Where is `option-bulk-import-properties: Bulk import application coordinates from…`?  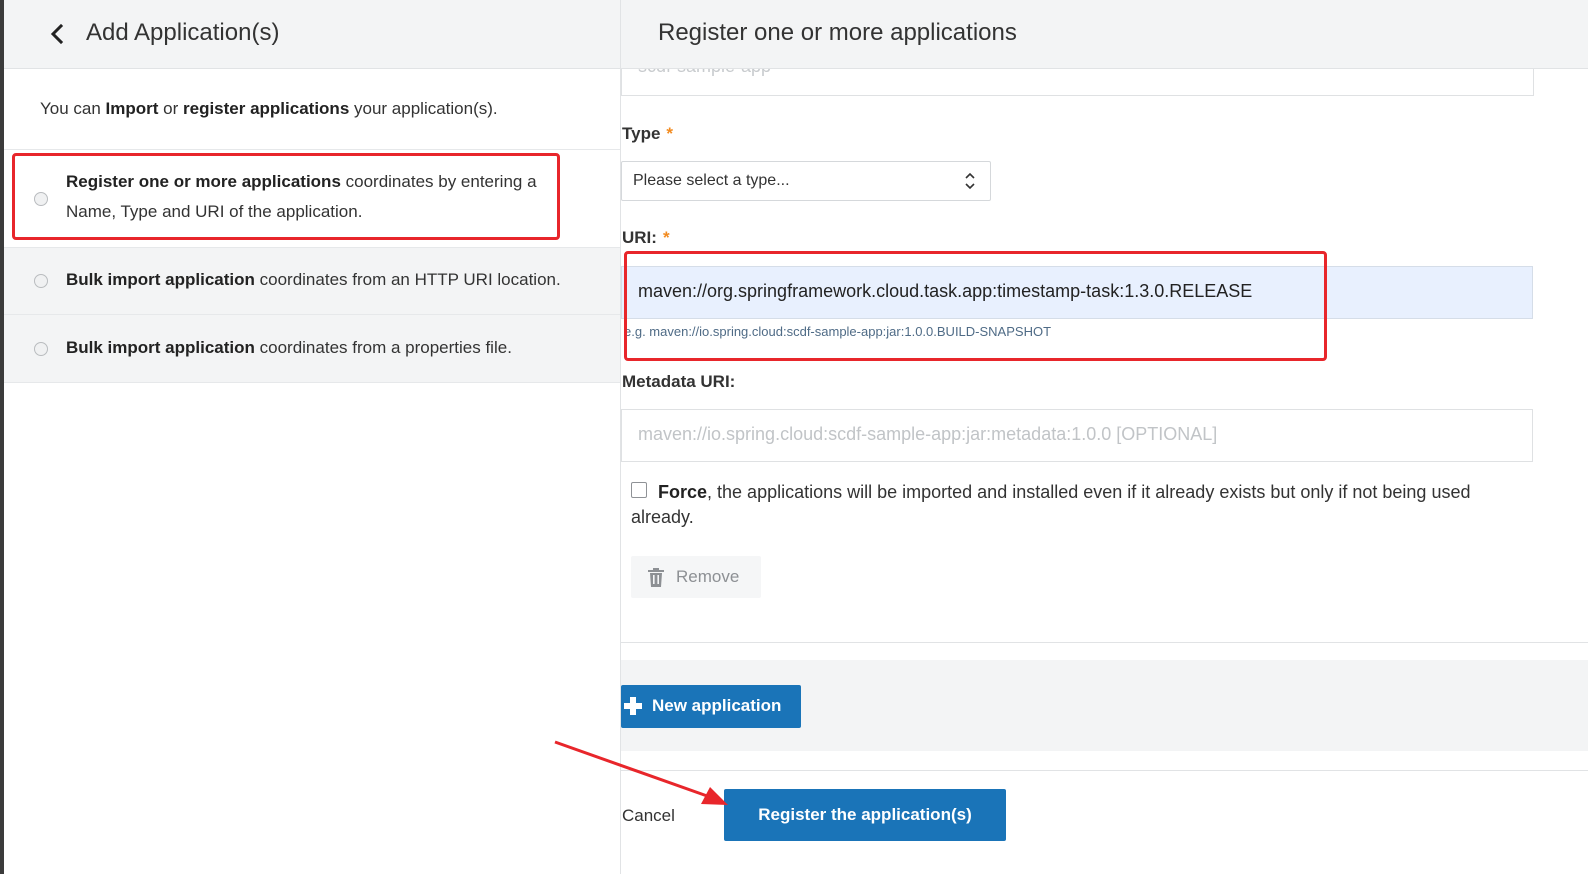
option-bulk-import-properties: Bulk import application coordinates from… is located at coordinates (312, 349).